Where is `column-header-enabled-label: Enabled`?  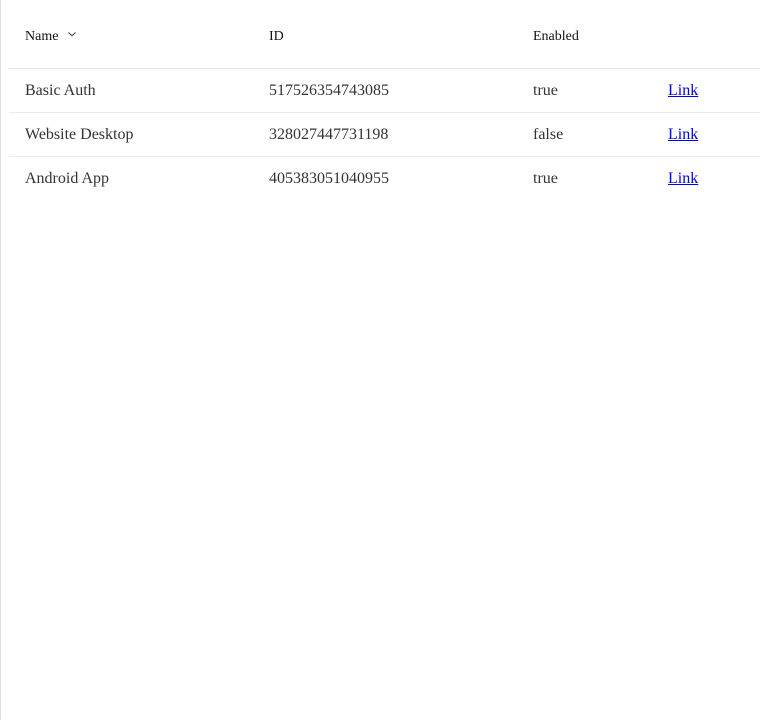
column-header-enabled-label: Enabled is located at coordinates (556, 36).